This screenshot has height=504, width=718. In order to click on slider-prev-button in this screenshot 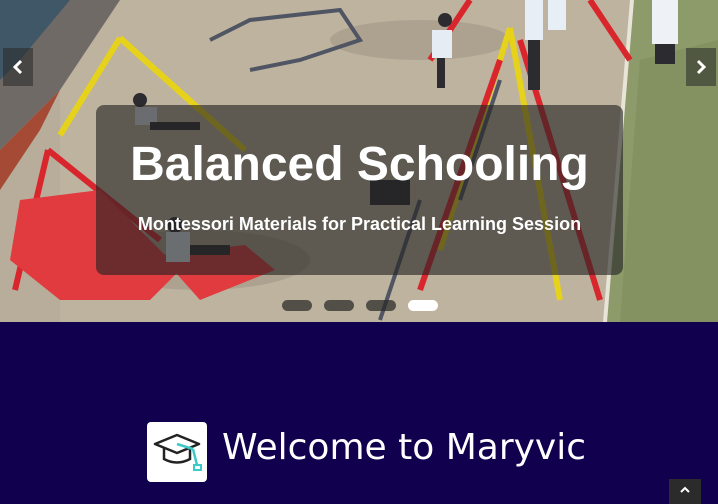, I will do `click(18, 67)`.